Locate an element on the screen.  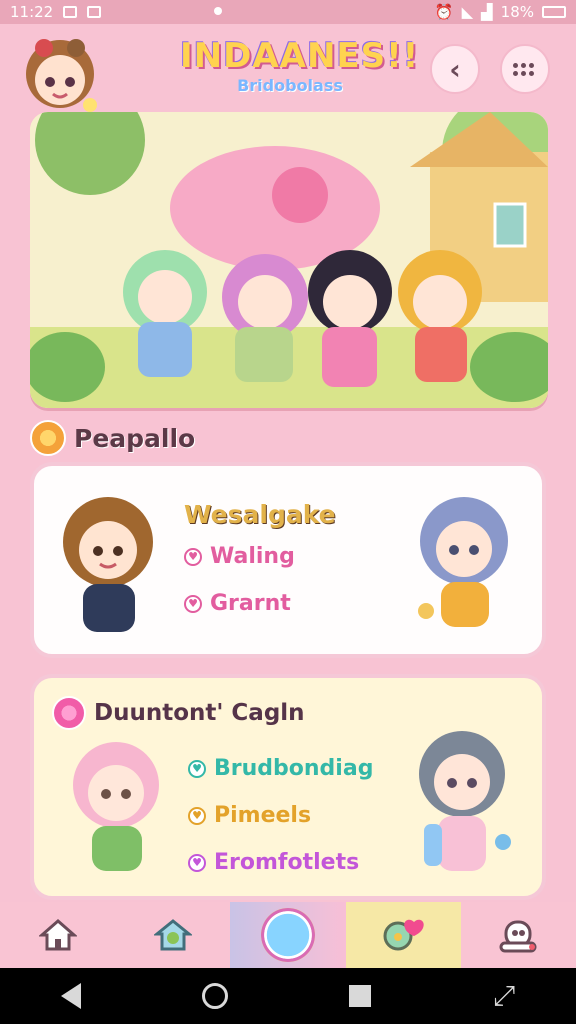
card-title-text: Duuntont' Cagln is located at coordinates (199, 713).